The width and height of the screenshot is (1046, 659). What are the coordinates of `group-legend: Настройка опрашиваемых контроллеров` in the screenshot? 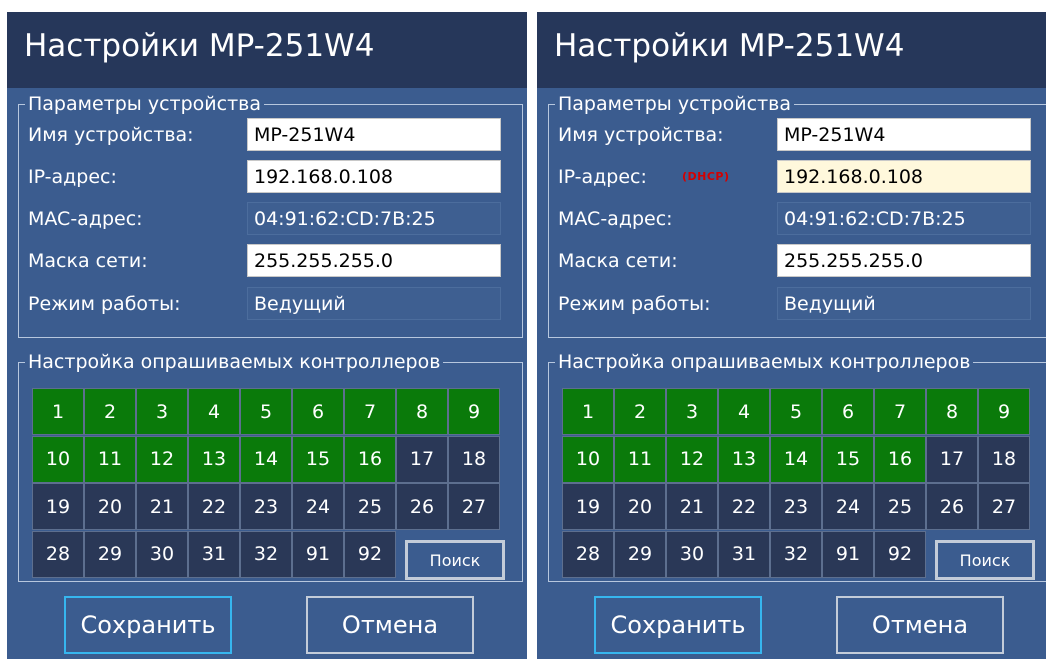 It's located at (764, 362).